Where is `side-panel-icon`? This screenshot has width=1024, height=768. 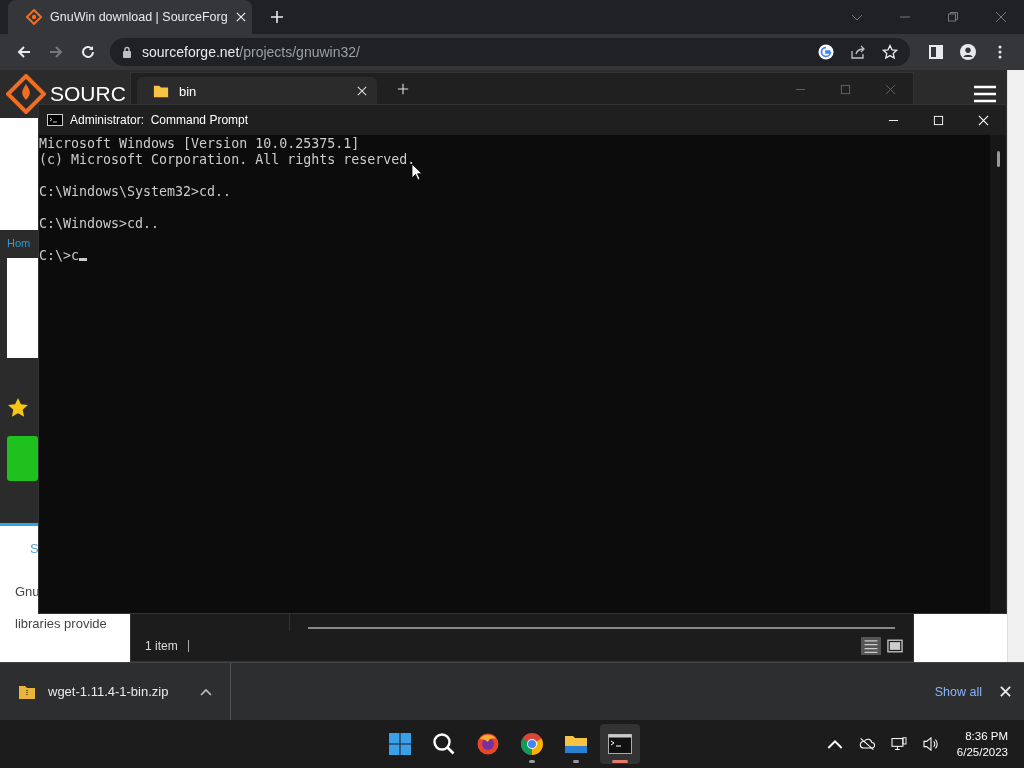
side-panel-icon is located at coordinates (936, 52).